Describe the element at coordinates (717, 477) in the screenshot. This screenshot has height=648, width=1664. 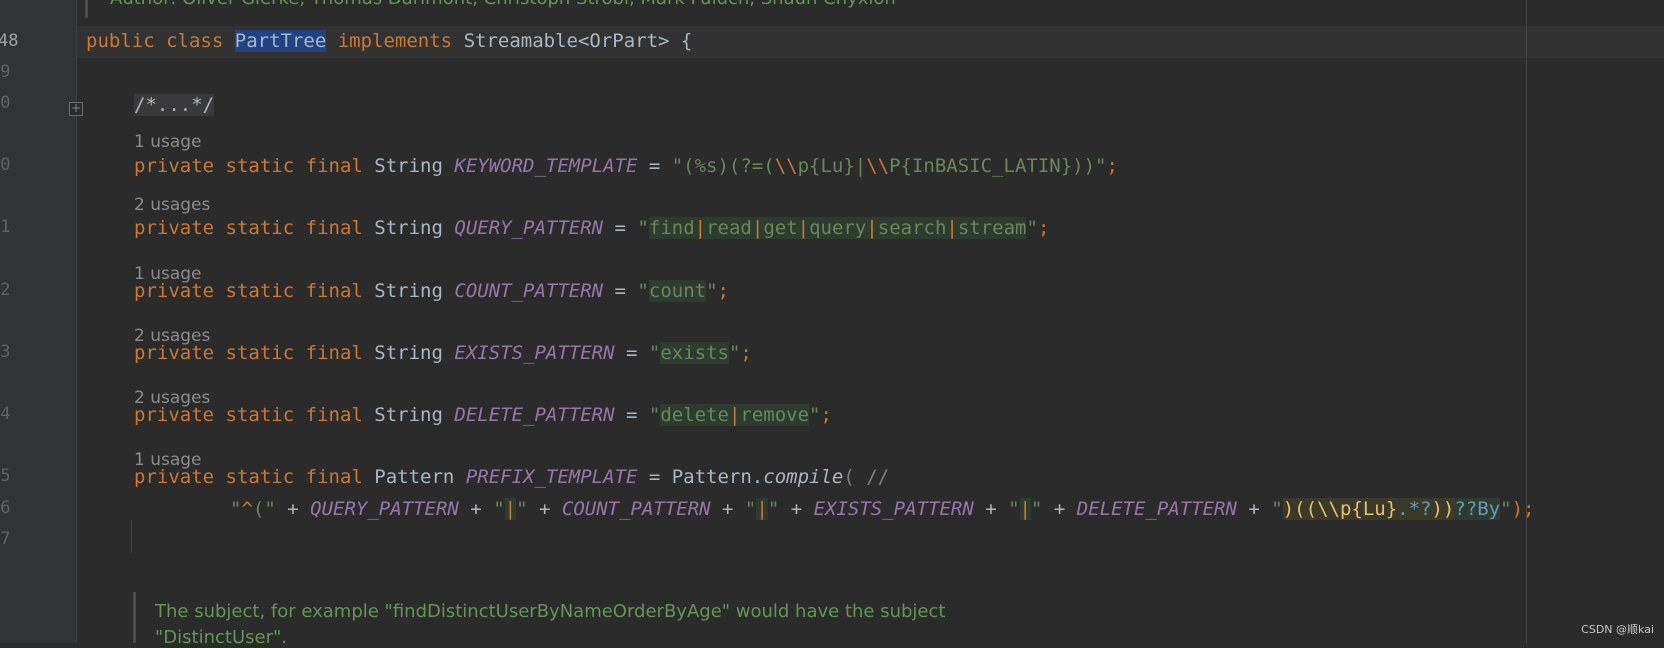
I see `class-reference: Pattern.` at that location.